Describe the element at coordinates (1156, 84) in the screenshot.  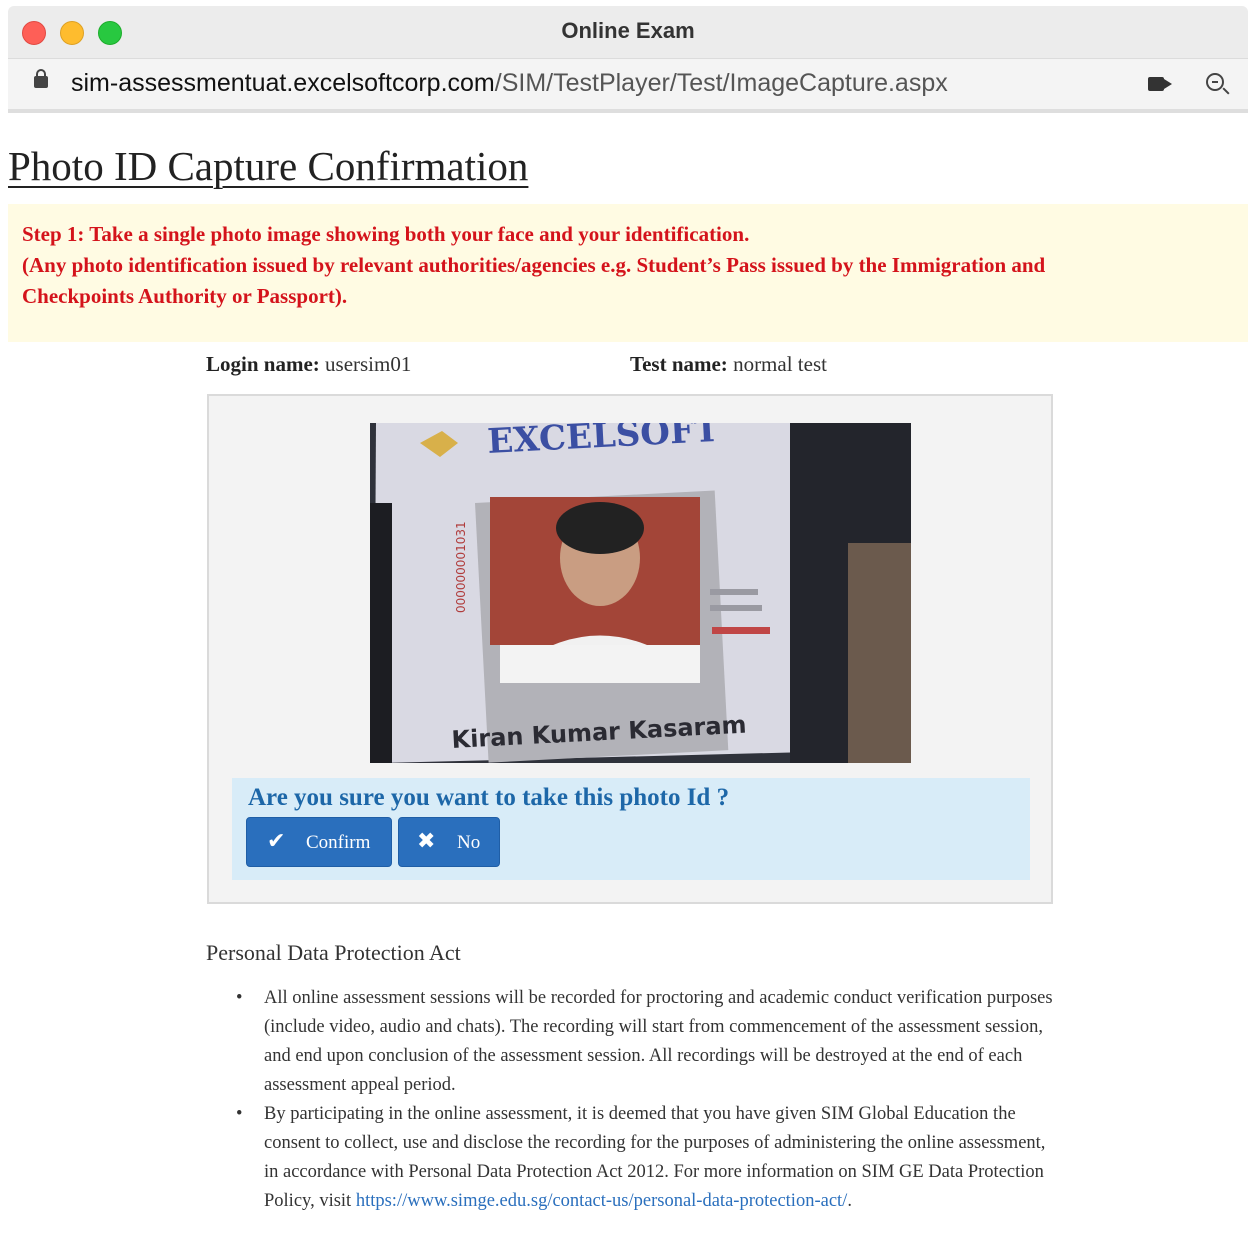
I see `camera-icon` at that location.